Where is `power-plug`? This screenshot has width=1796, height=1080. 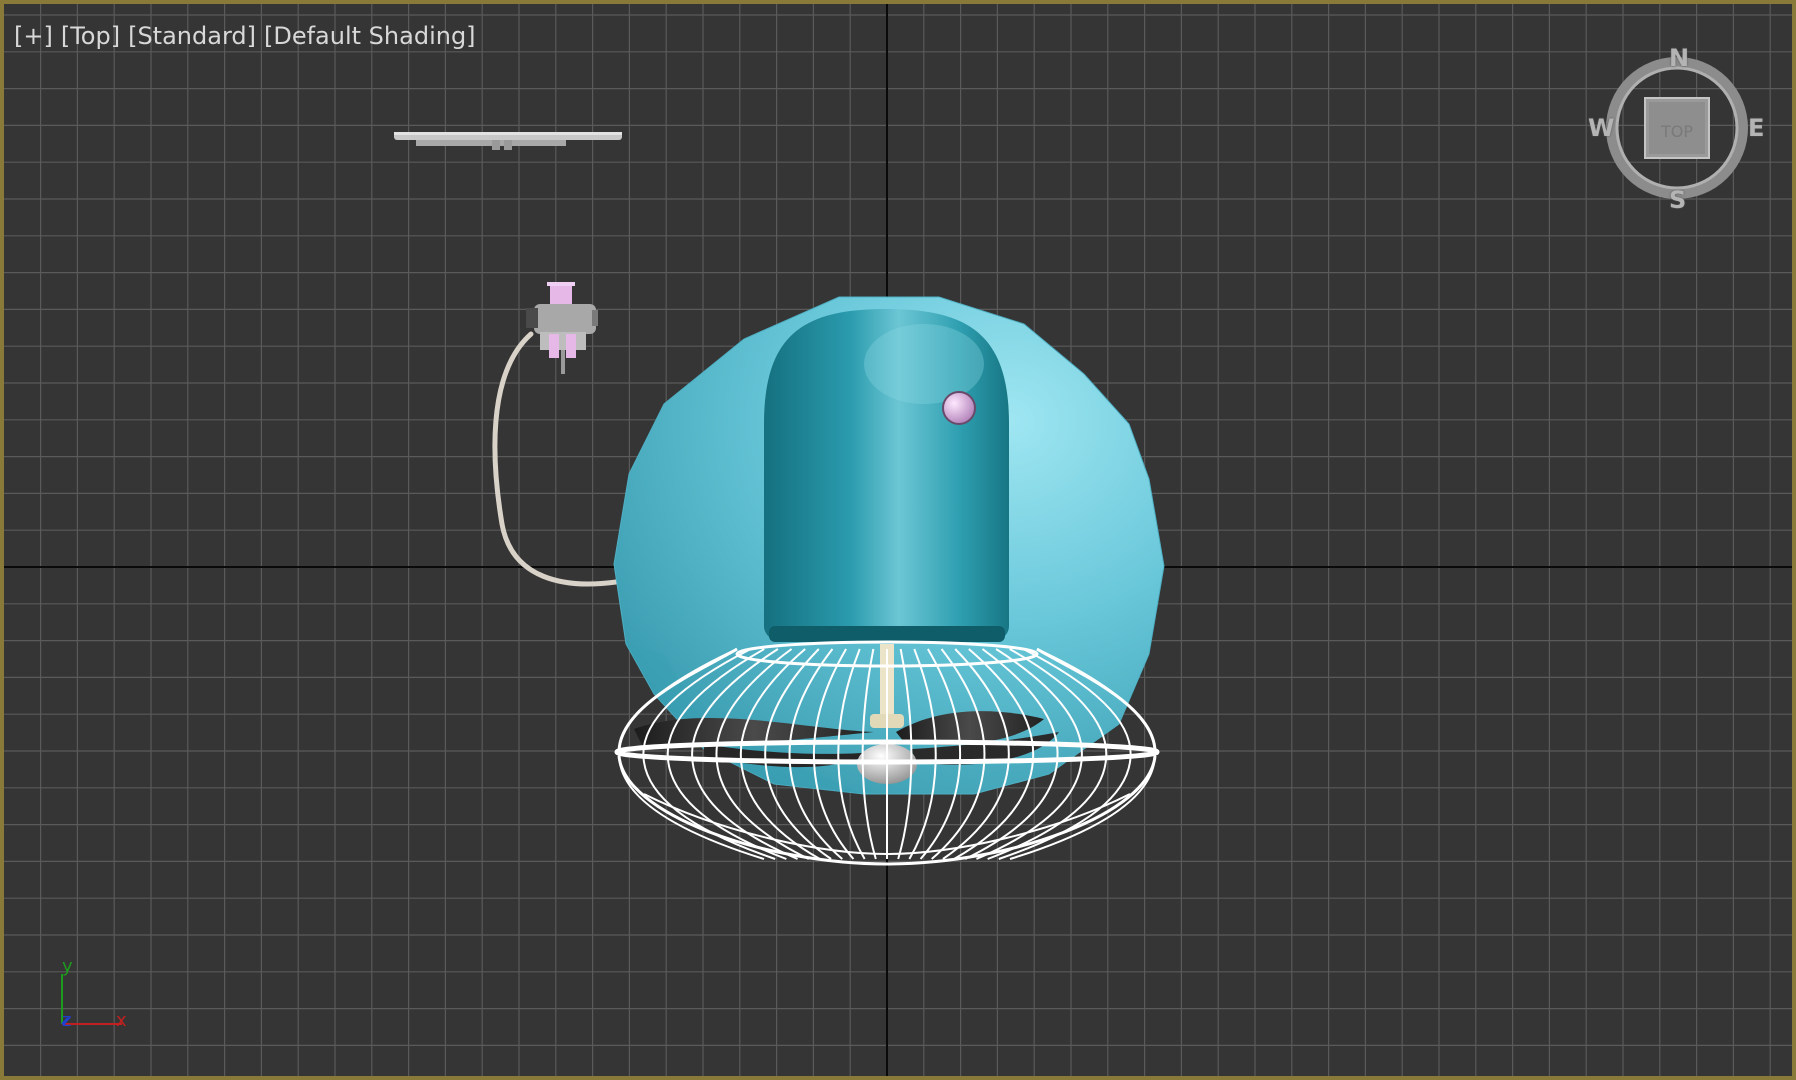 power-plug is located at coordinates (562, 328).